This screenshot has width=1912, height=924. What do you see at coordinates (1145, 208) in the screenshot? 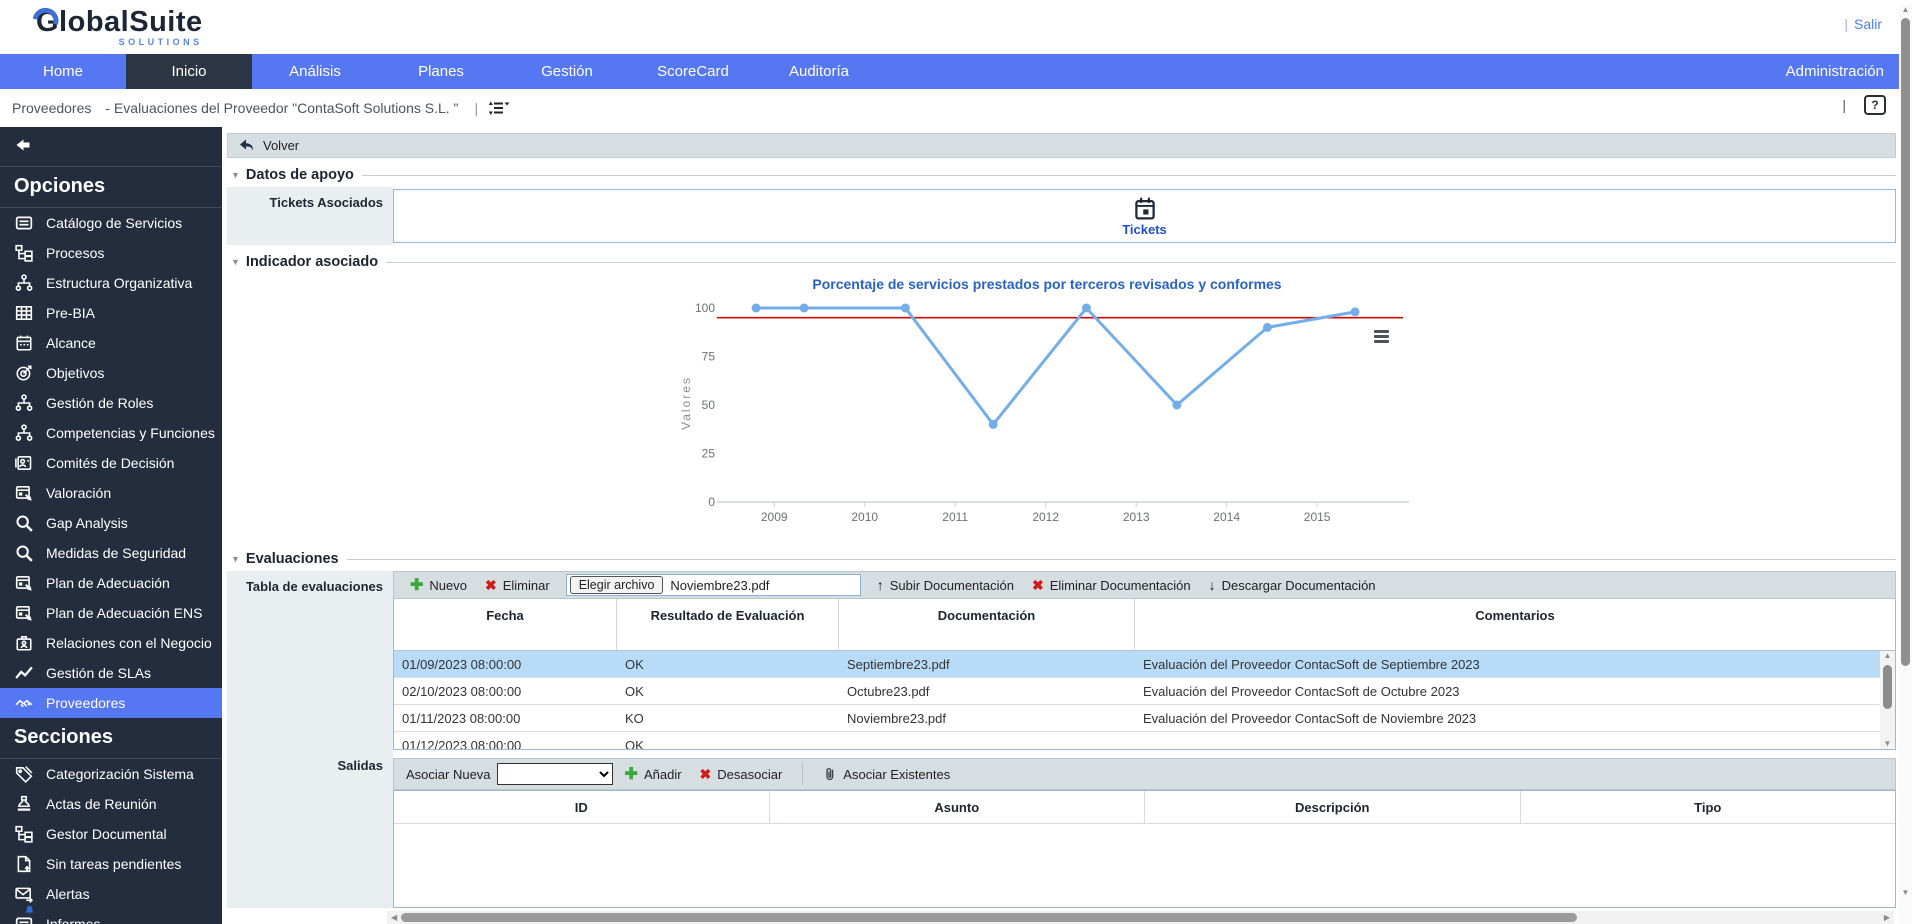
I see `ticket-calendar-icon` at bounding box center [1145, 208].